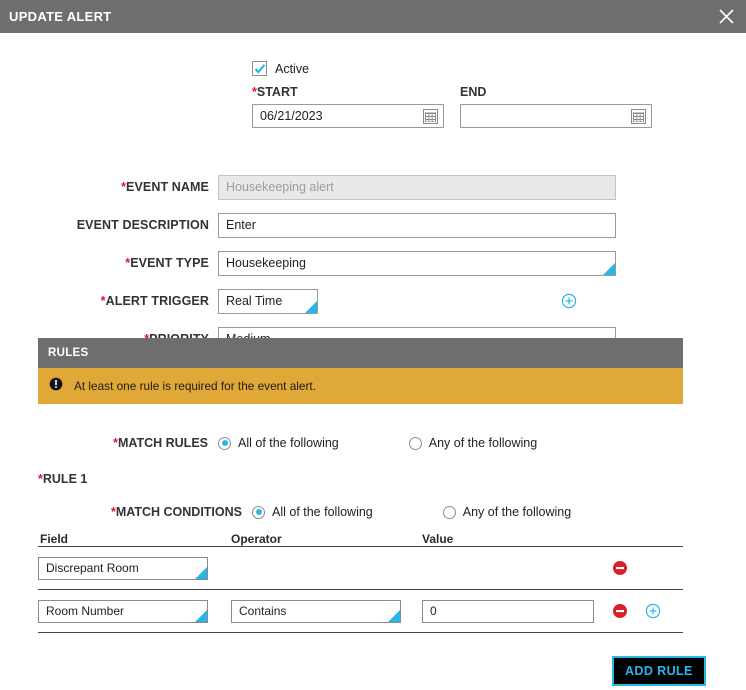  What do you see at coordinates (60, 16) in the screenshot?
I see `dialog-title: UPDATE ALERT` at bounding box center [60, 16].